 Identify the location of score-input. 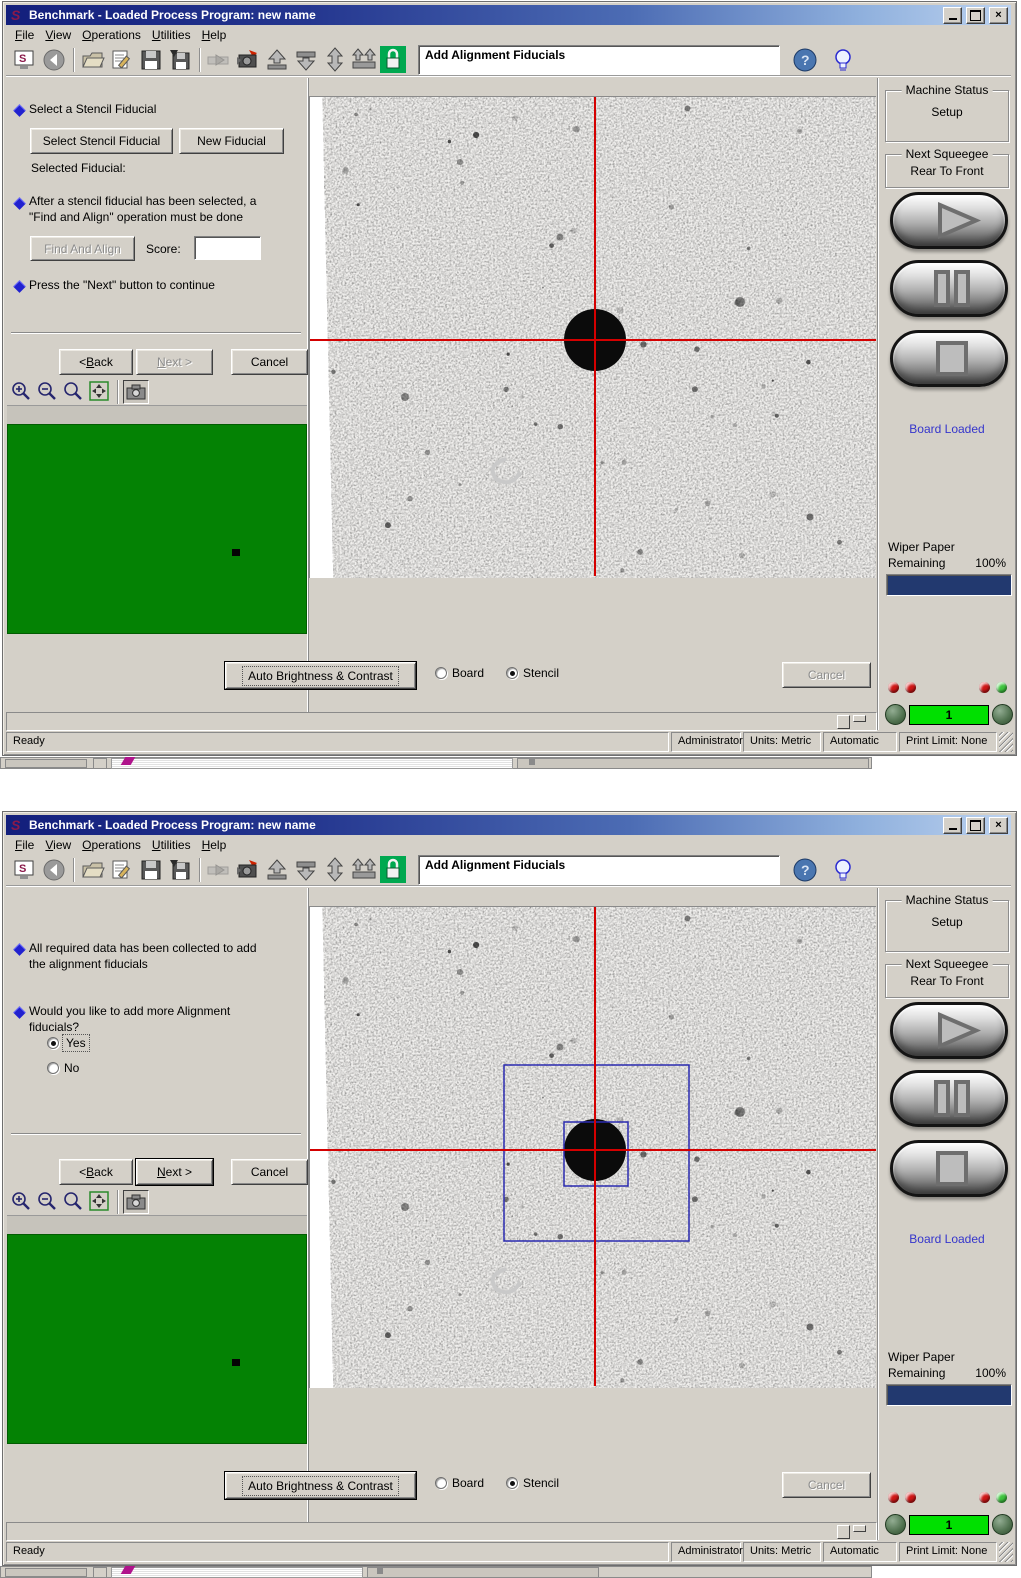
(227, 248).